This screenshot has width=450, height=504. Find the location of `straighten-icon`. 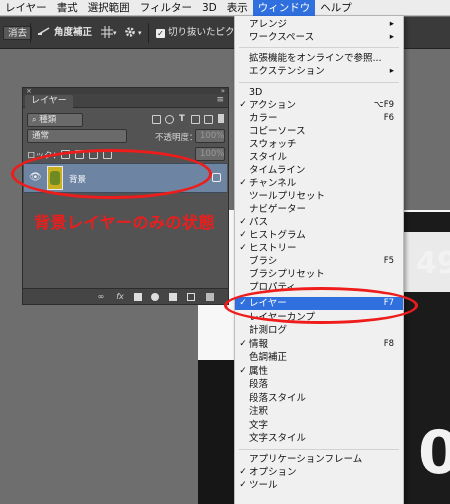

straighten-icon is located at coordinates (44, 33).